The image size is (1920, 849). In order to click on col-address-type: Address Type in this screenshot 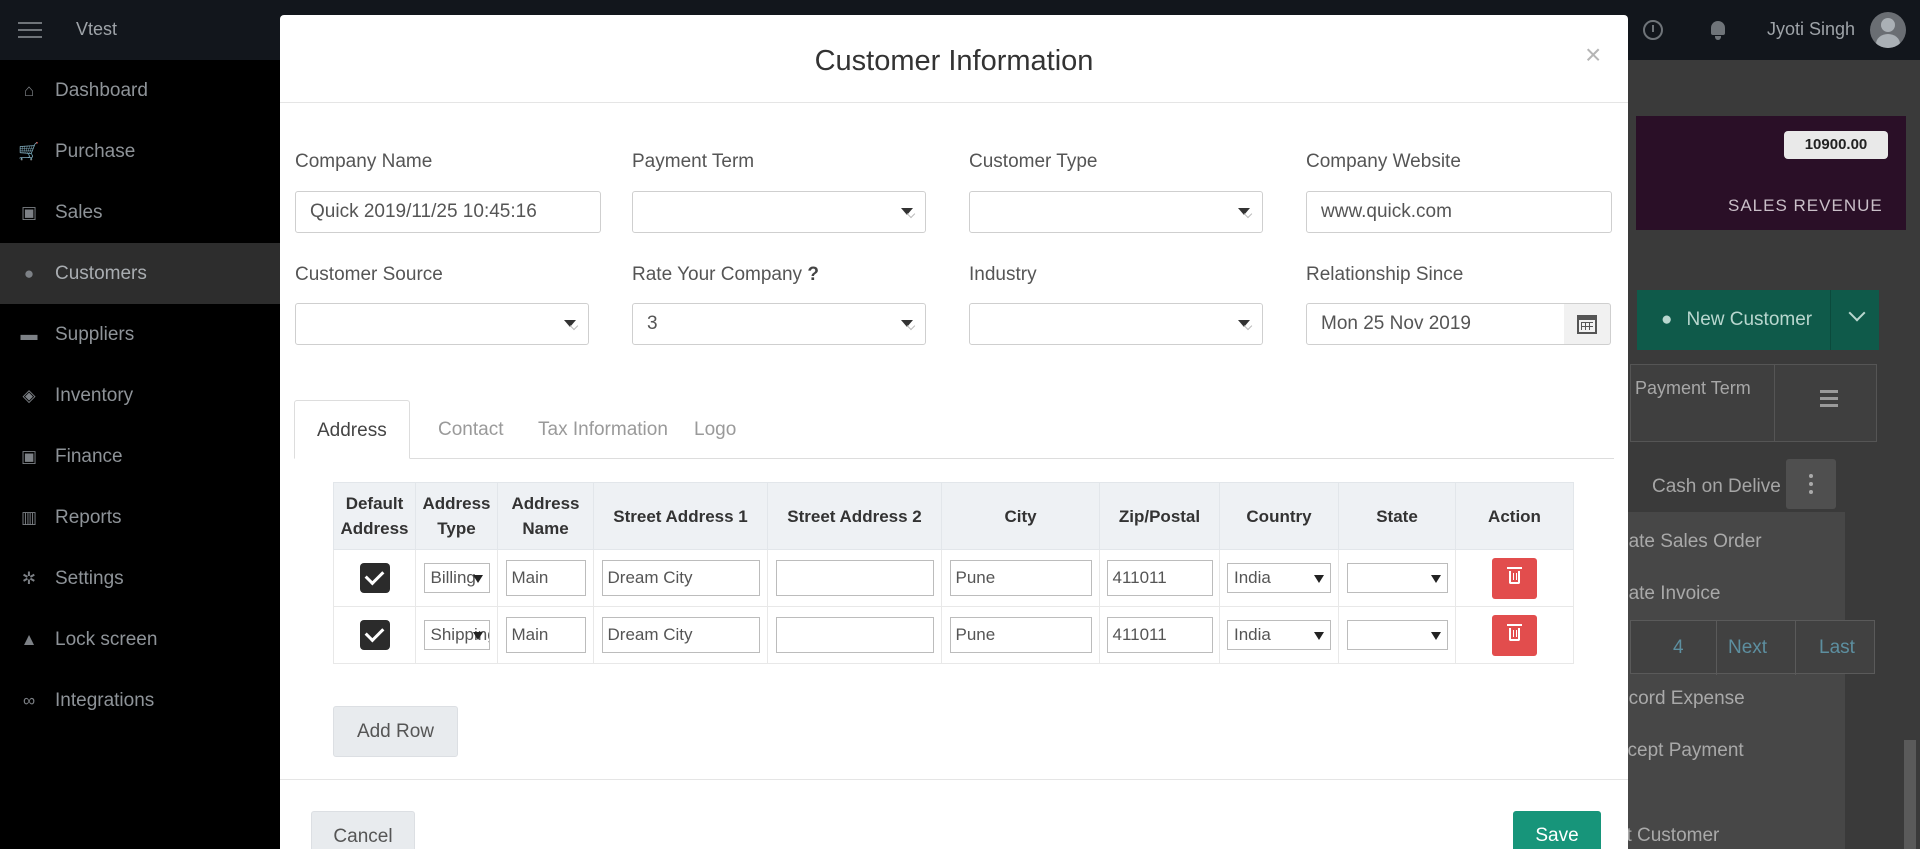, I will do `click(456, 516)`.